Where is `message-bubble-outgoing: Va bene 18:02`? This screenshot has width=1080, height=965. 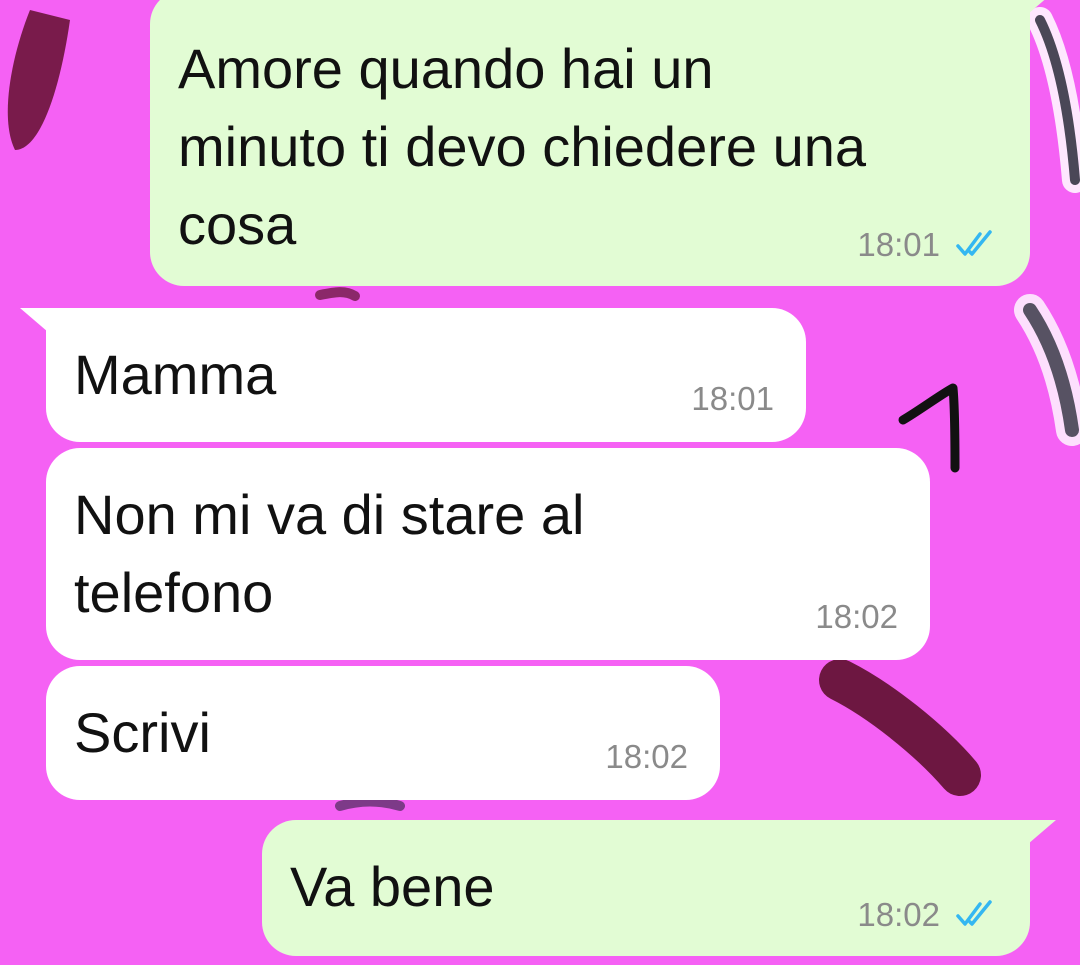 message-bubble-outgoing: Va bene 18:02 is located at coordinates (659, 888).